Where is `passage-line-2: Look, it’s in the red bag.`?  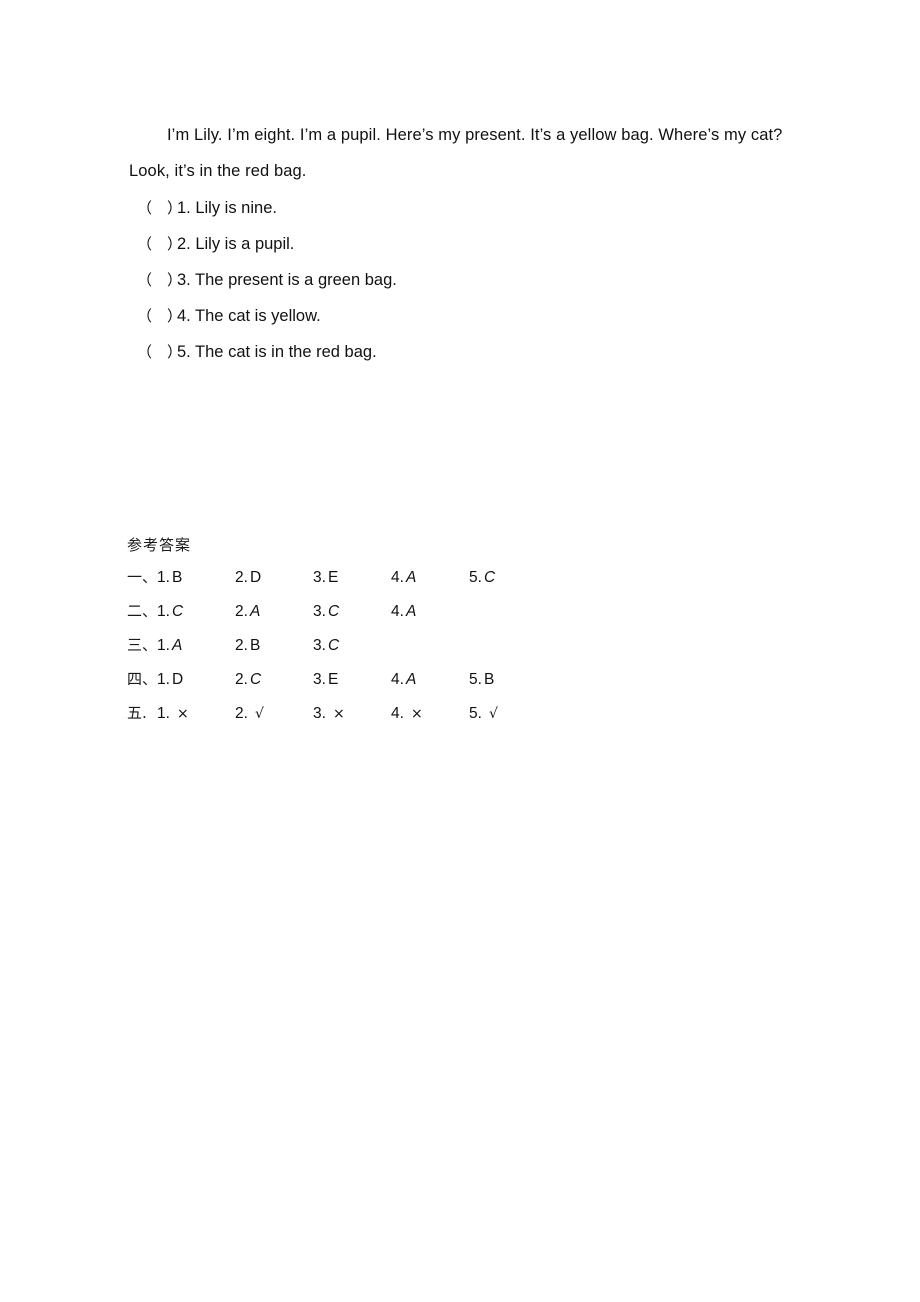 passage-line-2: Look, it’s in the red bag. is located at coordinates (218, 171).